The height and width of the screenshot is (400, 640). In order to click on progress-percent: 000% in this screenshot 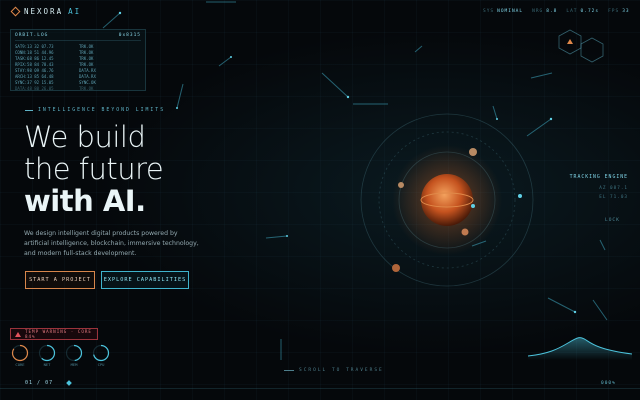, I will do `click(608, 383)`.